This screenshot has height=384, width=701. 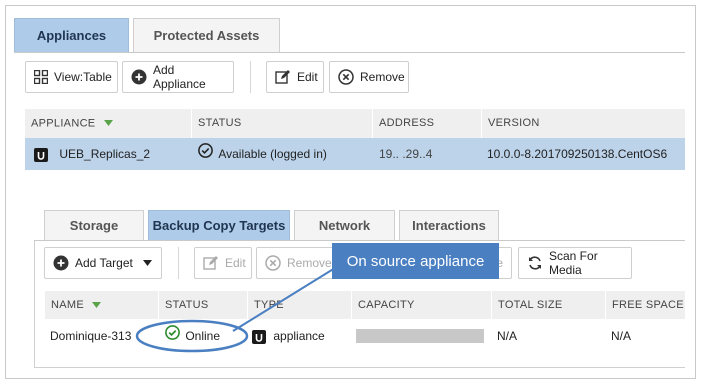 I want to click on tab-label: Protected Assets, so click(x=206, y=35).